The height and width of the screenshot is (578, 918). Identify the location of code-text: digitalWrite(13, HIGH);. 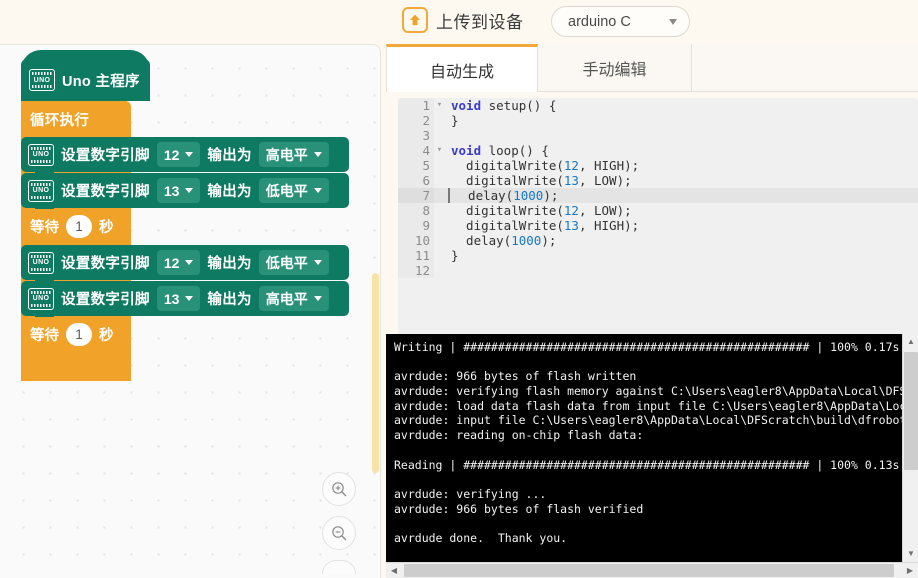
(545, 225).